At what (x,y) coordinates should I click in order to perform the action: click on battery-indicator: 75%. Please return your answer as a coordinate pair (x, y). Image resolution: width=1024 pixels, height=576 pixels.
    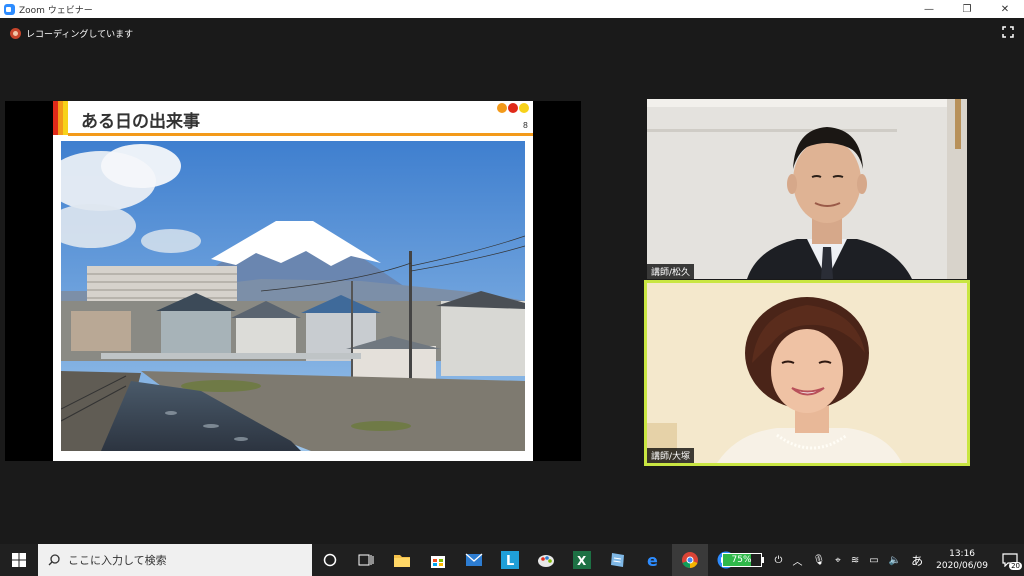
    Looking at the image, I should click on (742, 560).